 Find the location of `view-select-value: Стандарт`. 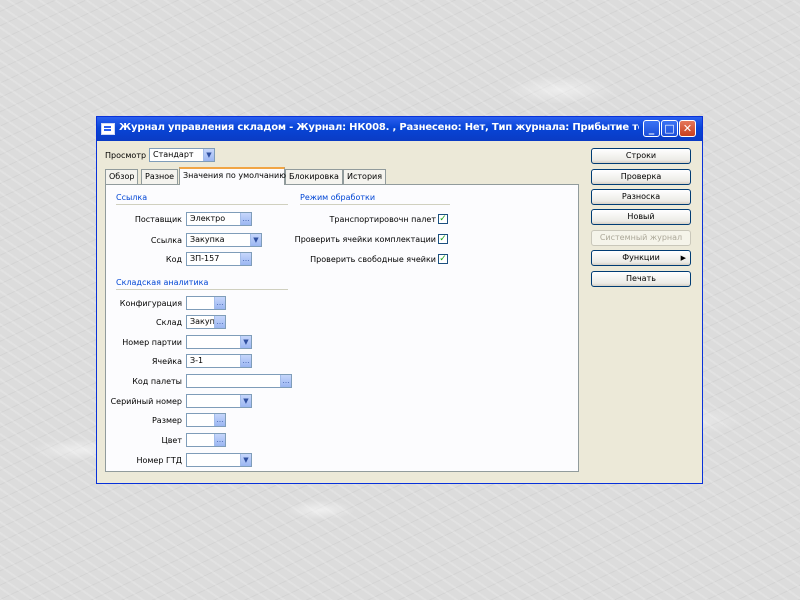

view-select-value: Стандарт is located at coordinates (173, 154).